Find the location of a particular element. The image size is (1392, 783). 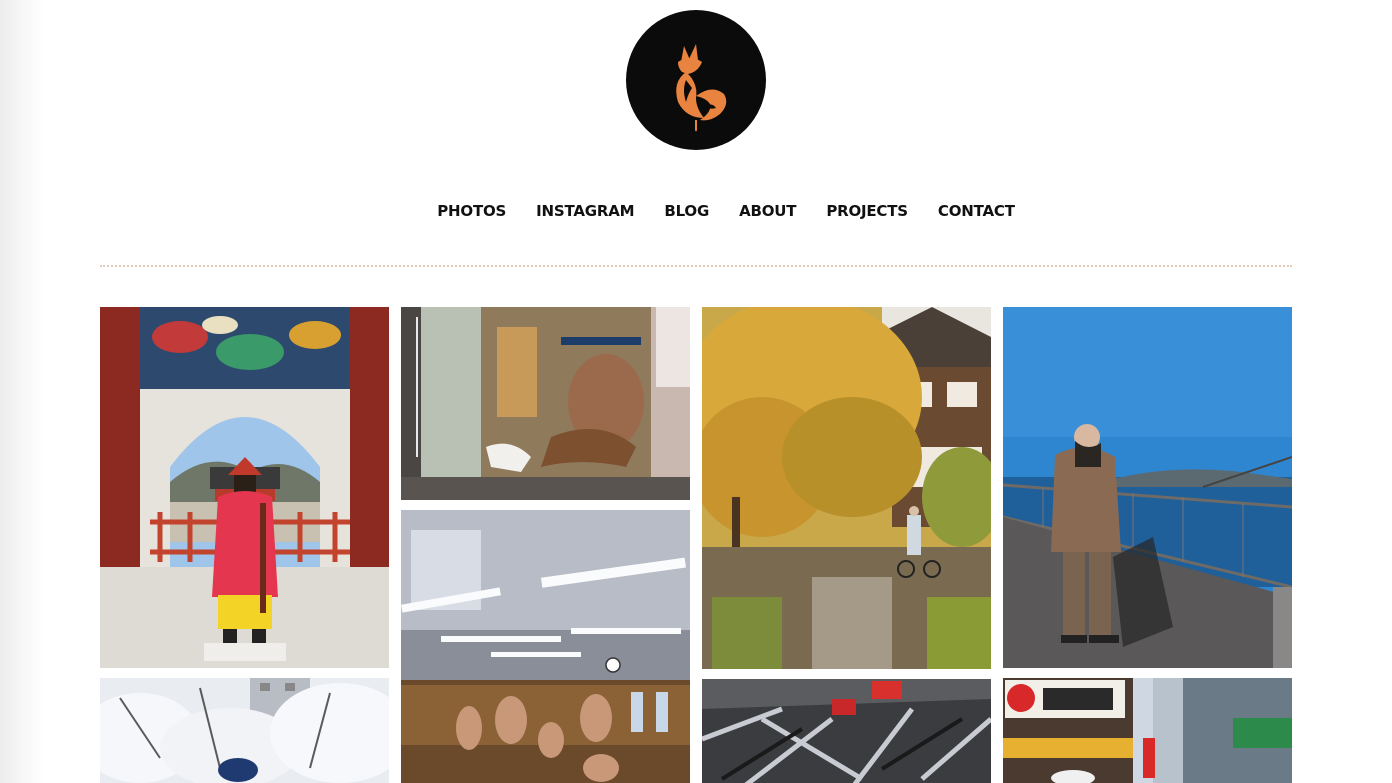

nav-photos-link: PHOTOS is located at coordinates (471, 211).